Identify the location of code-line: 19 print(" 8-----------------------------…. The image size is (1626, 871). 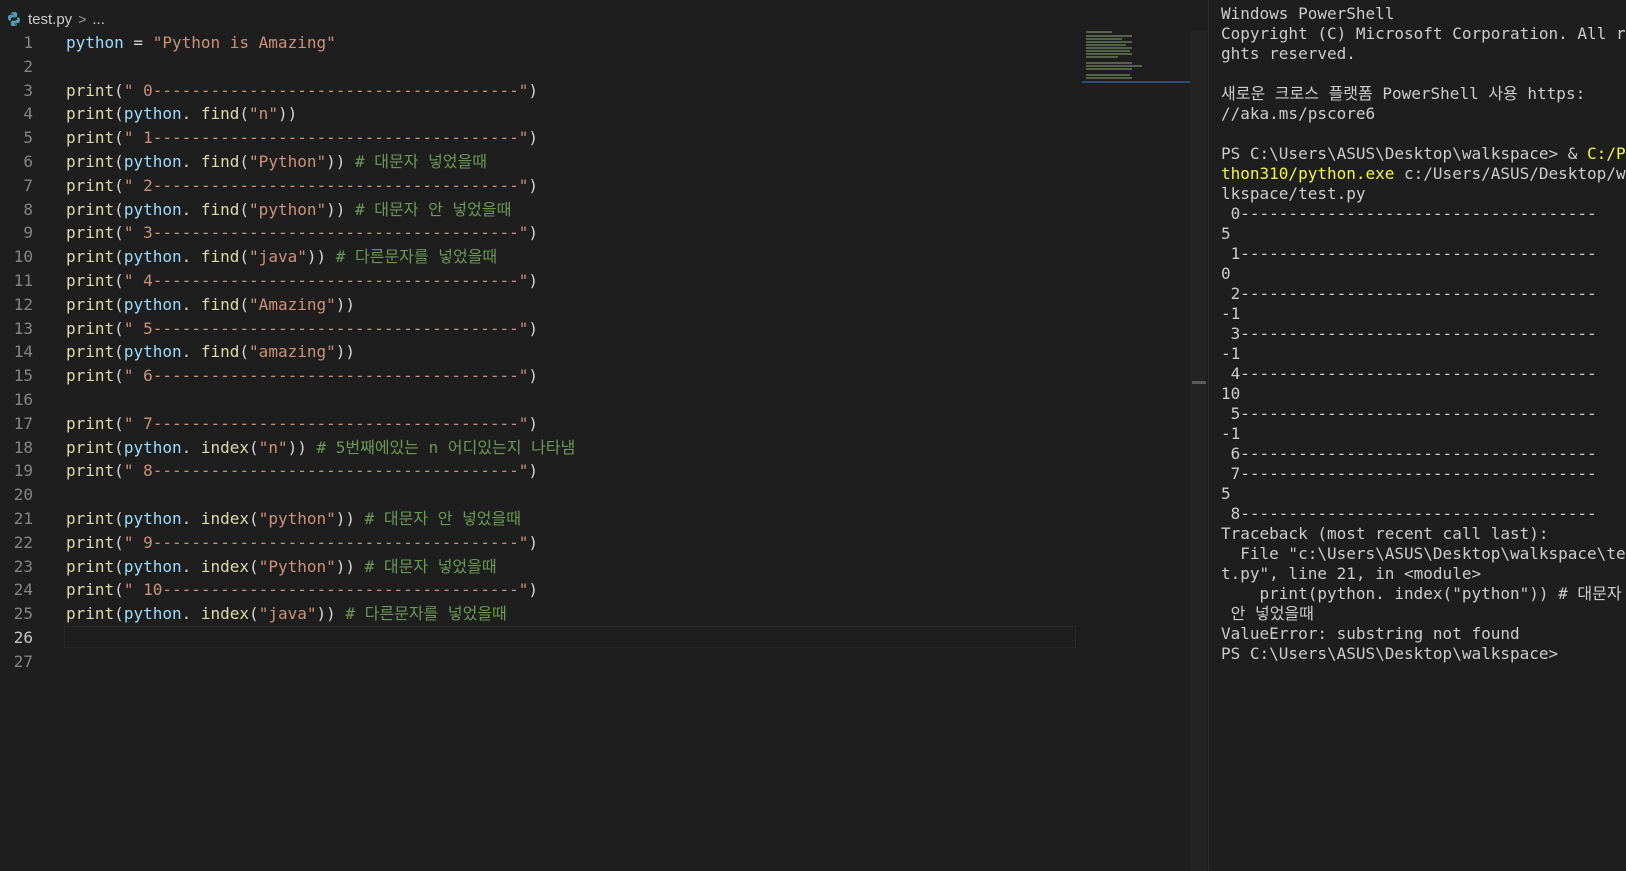
(540, 471).